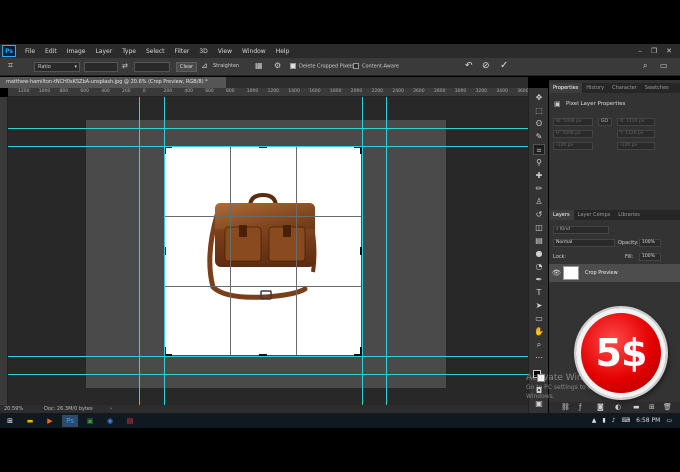 The width and height of the screenshot is (680, 472). What do you see at coordinates (125, 66) in the screenshot?
I see `swap-icon: ⇄` at bounding box center [125, 66].